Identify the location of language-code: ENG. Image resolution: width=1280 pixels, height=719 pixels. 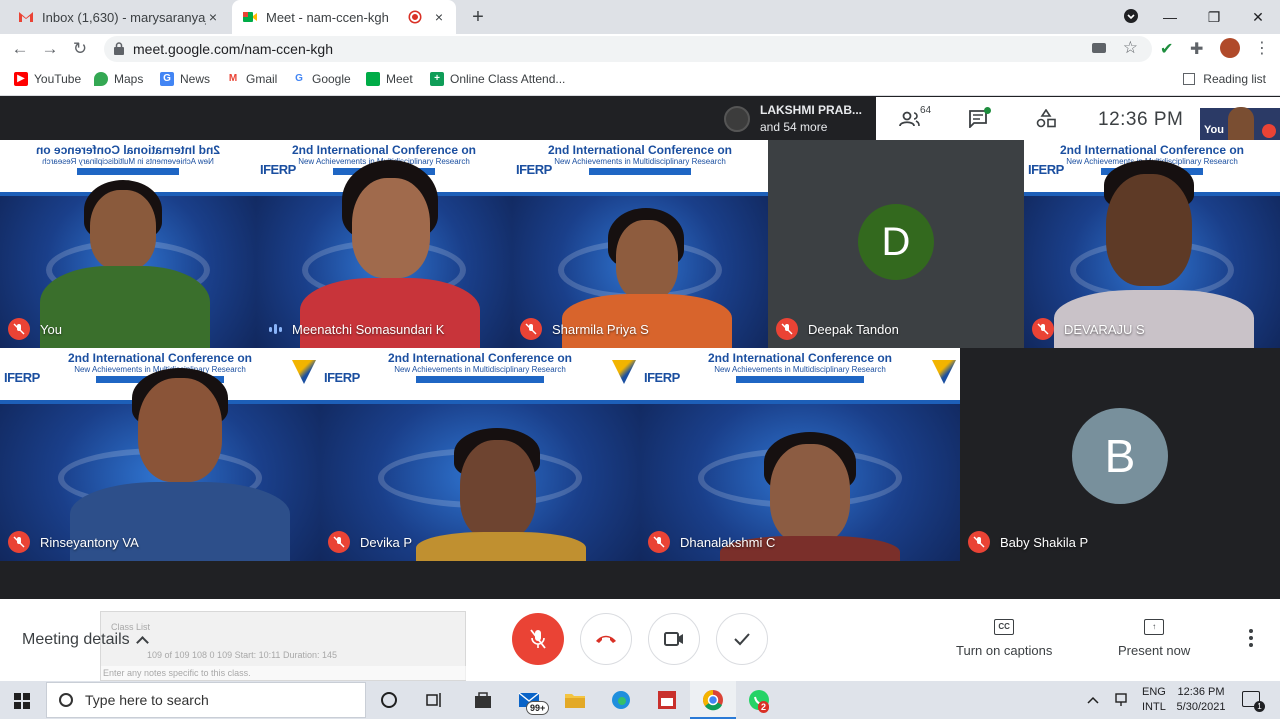
(1154, 692).